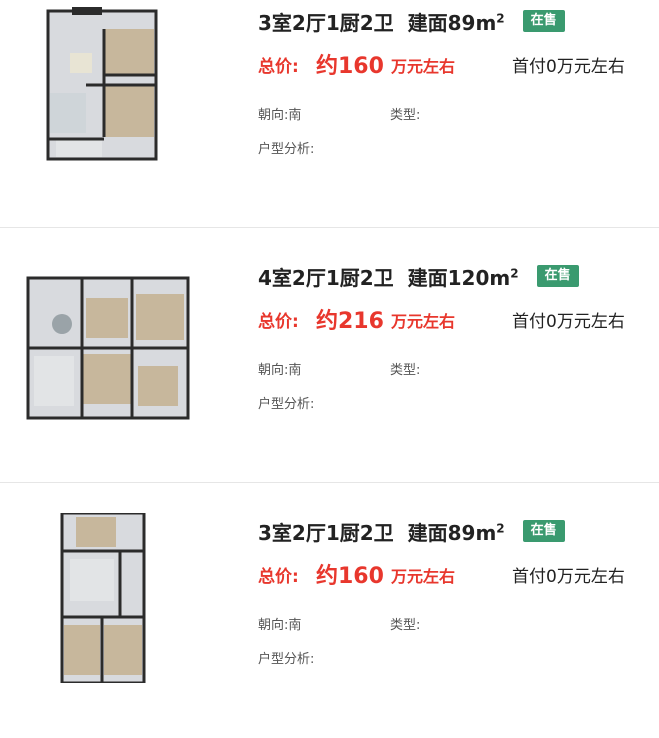 The width and height of the screenshot is (659, 738). I want to click on title-row: 4室2厅1厨2卫 建面120m2 在售, so click(418, 276).